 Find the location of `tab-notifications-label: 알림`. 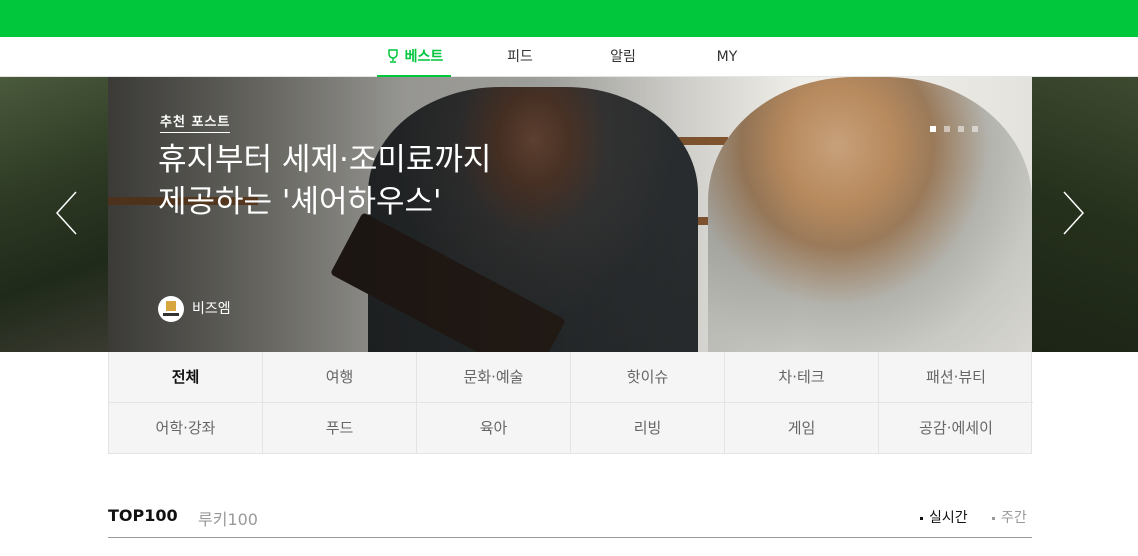

tab-notifications-label: 알림 is located at coordinates (623, 57).